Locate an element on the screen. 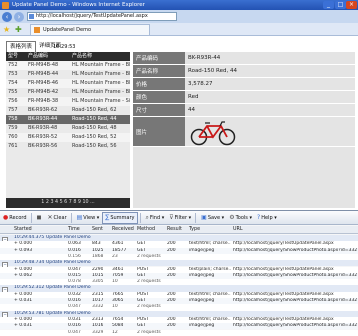  col-url: URL is located at coordinates (238, 230).